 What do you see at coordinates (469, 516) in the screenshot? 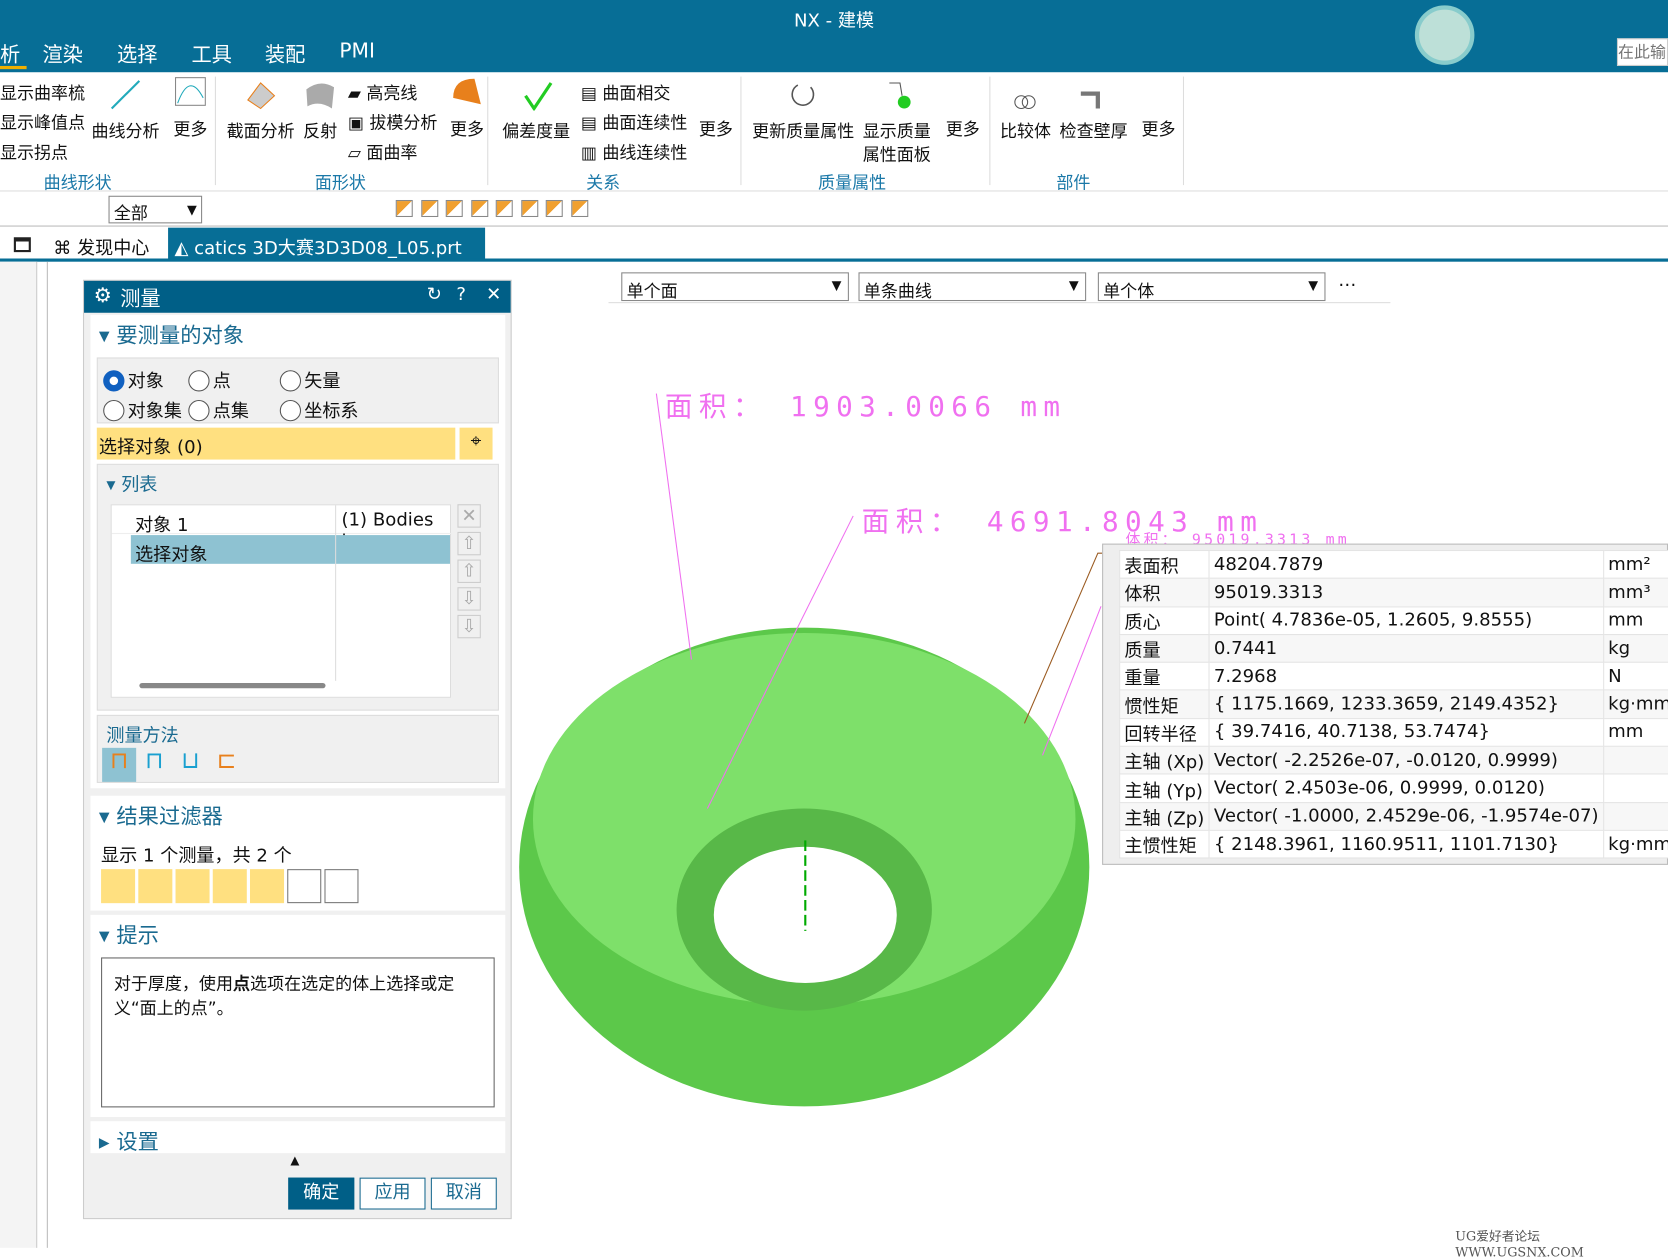
I see `remove-icon: ✕` at bounding box center [469, 516].